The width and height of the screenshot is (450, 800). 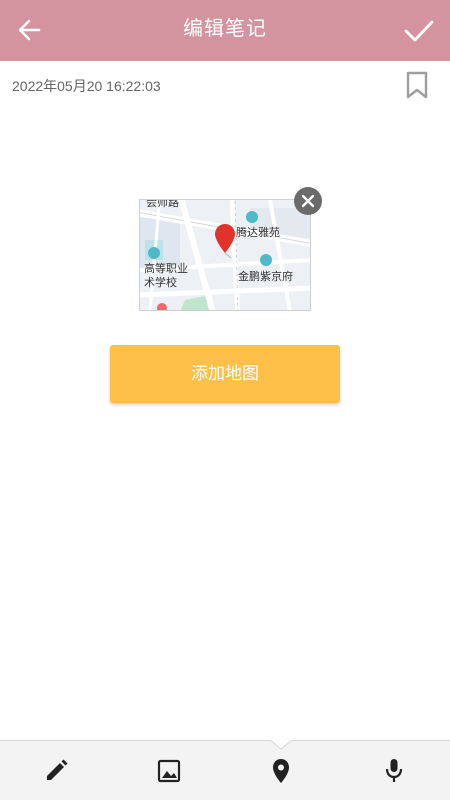 I want to click on map-label-residence: 金鹏紫京府, so click(x=265, y=276).